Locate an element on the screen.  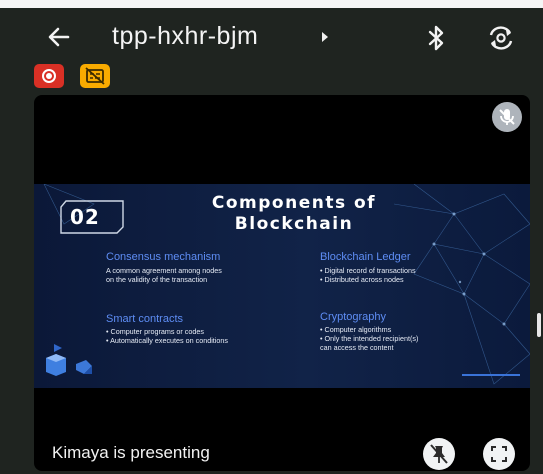
unpin-button is located at coordinates (439, 454).